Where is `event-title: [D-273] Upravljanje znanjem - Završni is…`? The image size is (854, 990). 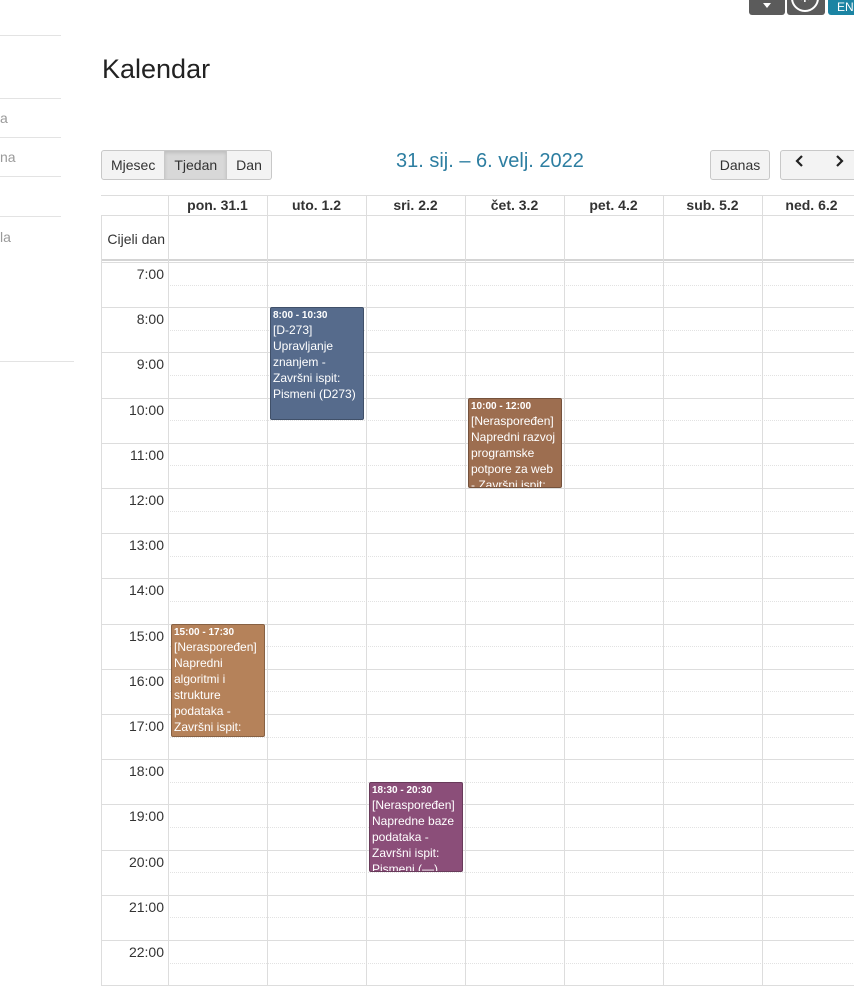
event-title: [D-273] Upravljanje znanjem - Završni is… is located at coordinates (314, 362).